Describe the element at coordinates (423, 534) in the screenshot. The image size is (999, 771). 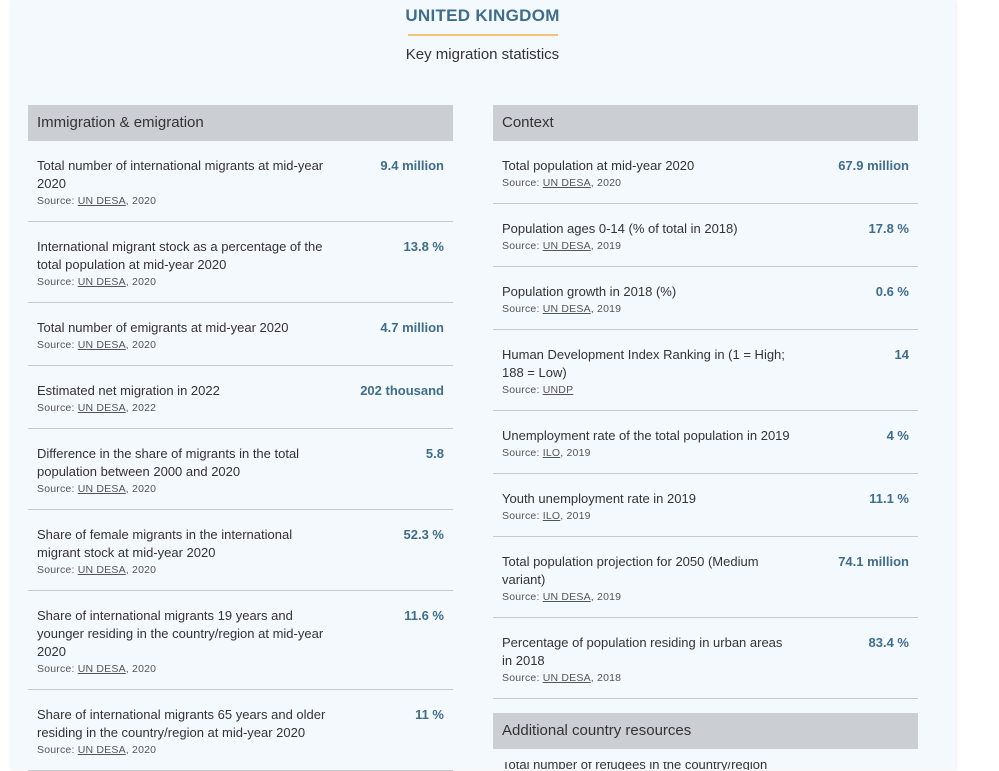
I see `stat-value: 52.3 %` at that location.